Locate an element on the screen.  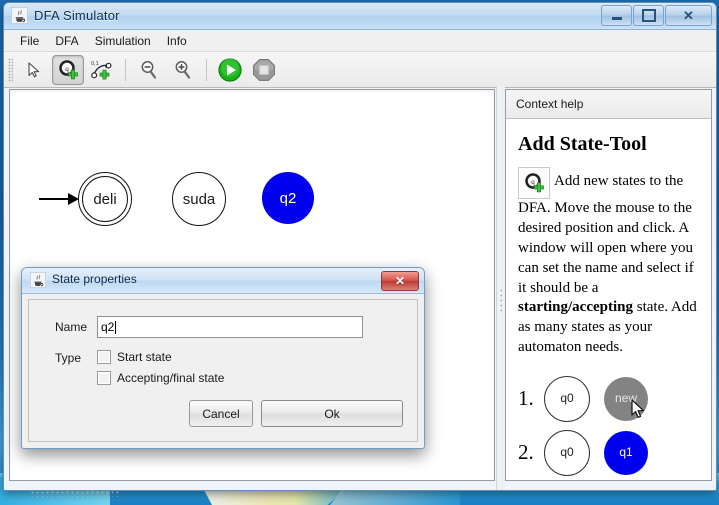
select-tool-button is located at coordinates (34, 70).